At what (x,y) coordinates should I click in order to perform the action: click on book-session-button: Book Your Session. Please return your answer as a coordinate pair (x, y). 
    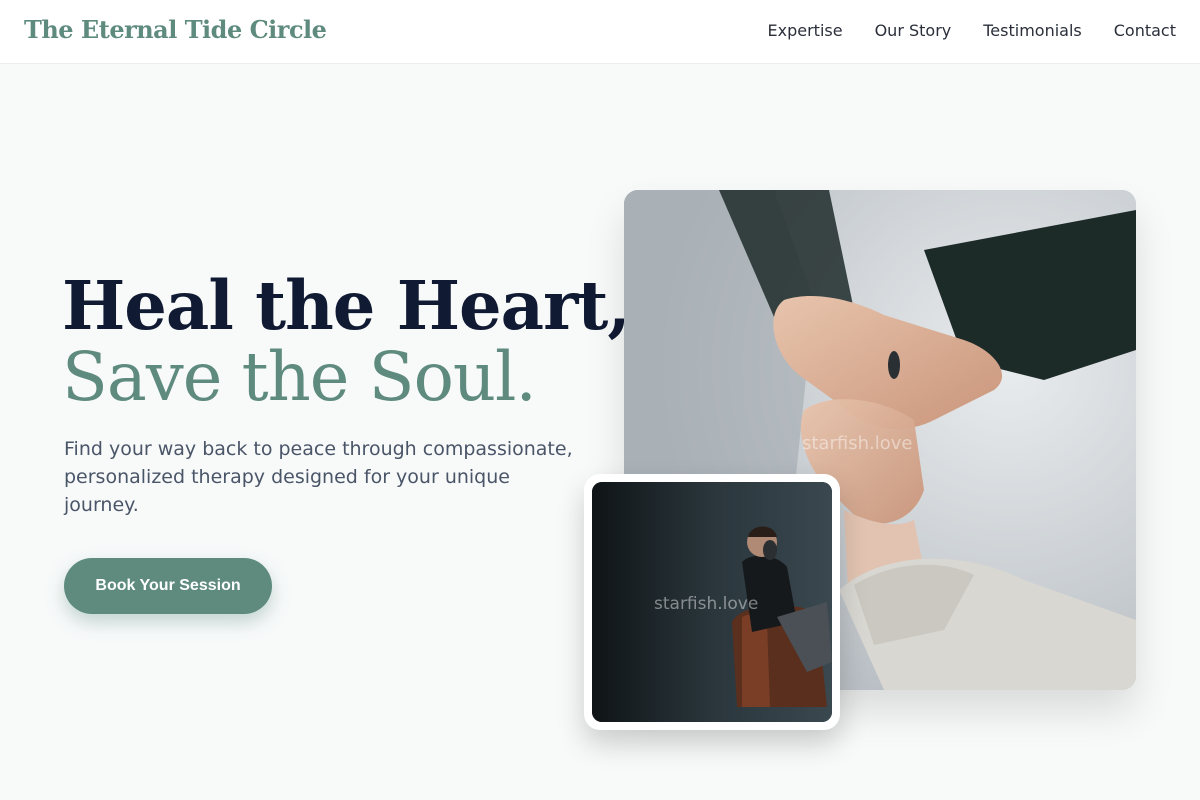
    Looking at the image, I should click on (168, 586).